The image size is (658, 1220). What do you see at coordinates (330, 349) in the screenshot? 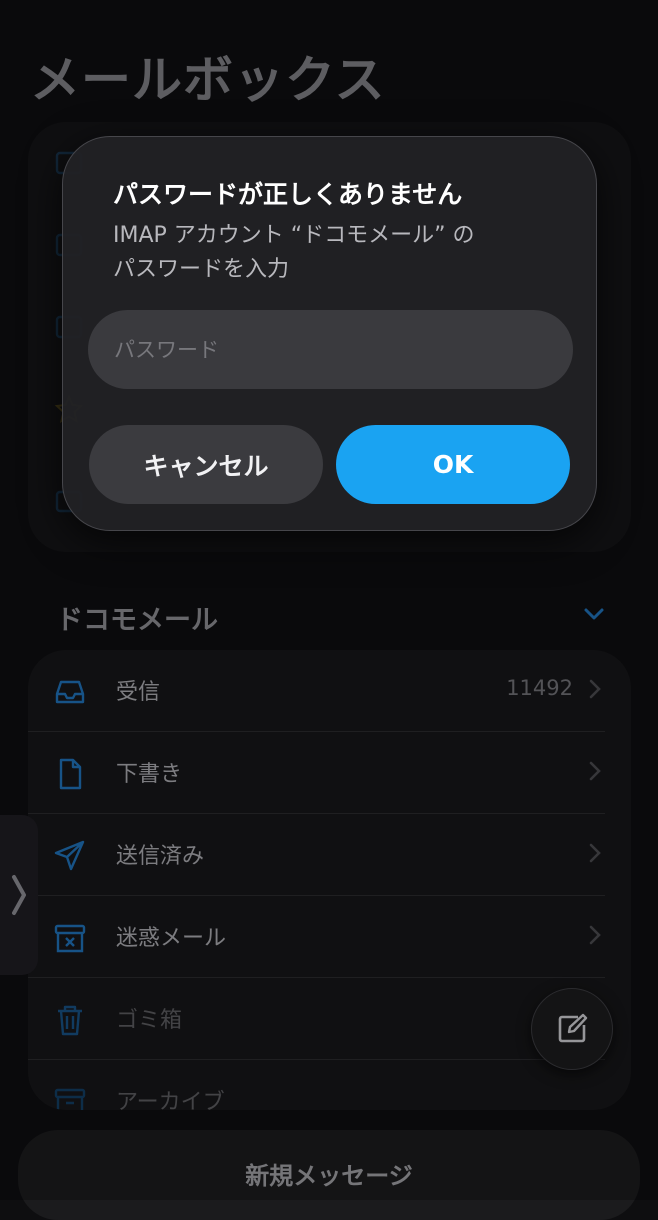
I see `password-input` at bounding box center [330, 349].